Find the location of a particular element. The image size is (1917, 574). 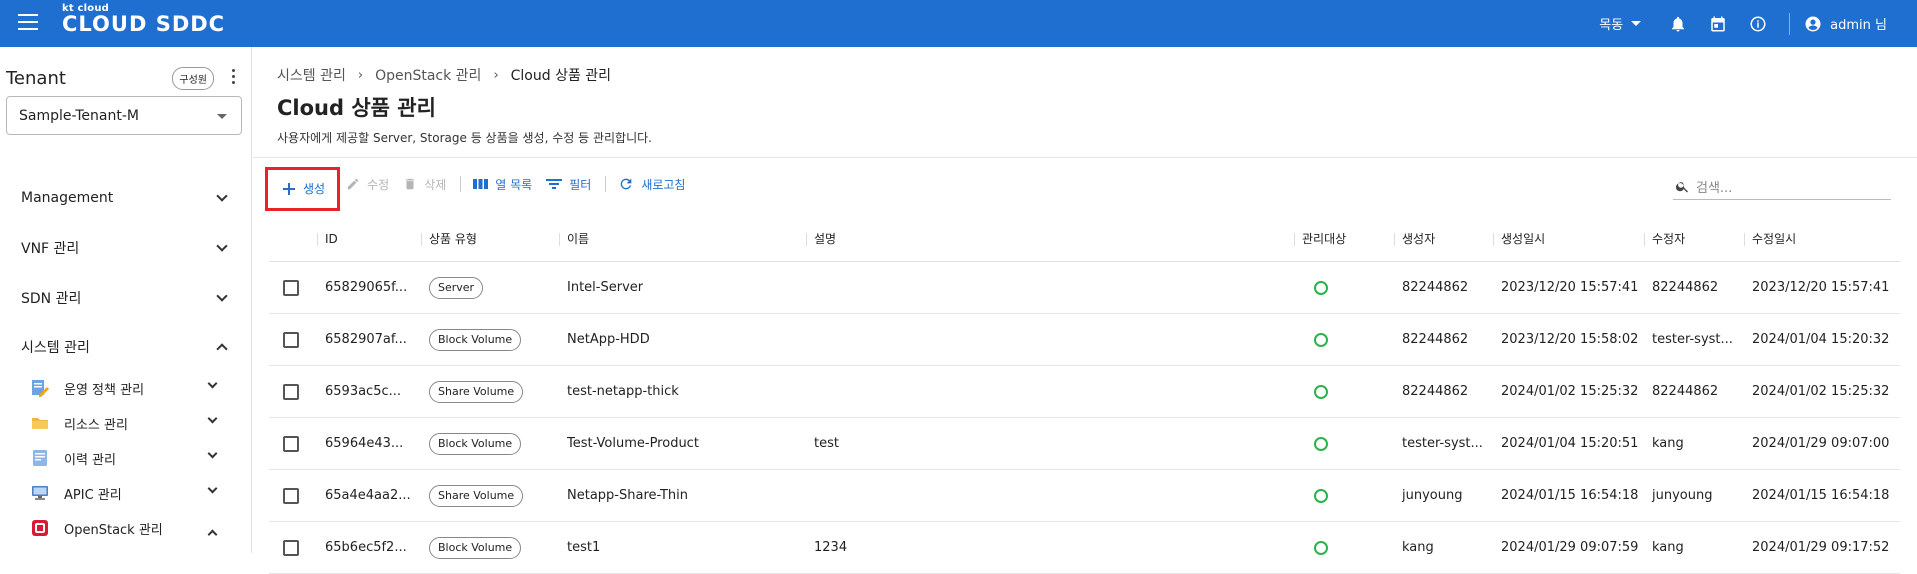

column-header-creator: 생성자 is located at coordinates (1414, 239).